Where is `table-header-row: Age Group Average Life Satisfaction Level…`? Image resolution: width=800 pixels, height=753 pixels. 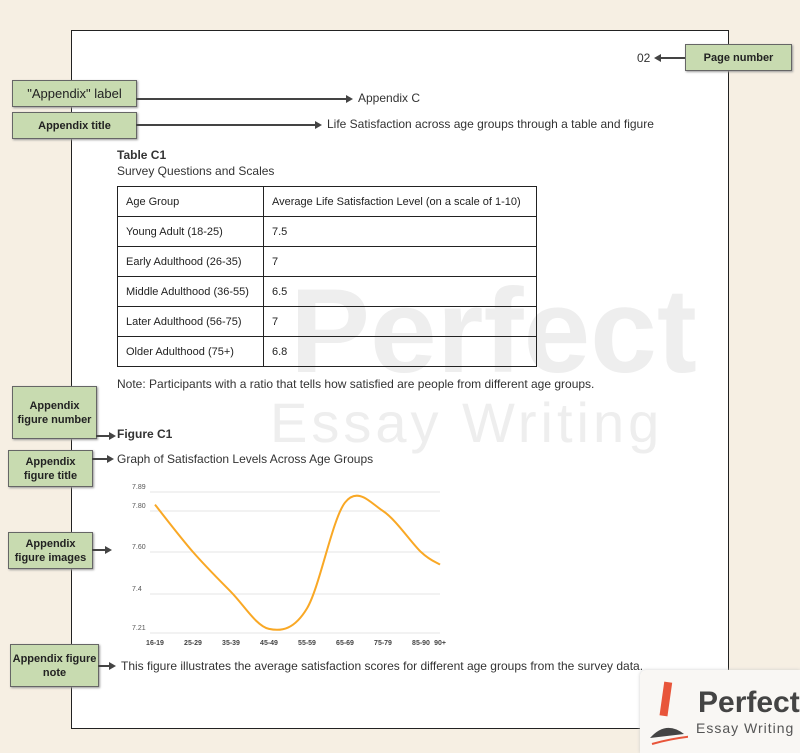
table-header-row: Age Group Average Life Satisfaction Level… is located at coordinates (327, 201).